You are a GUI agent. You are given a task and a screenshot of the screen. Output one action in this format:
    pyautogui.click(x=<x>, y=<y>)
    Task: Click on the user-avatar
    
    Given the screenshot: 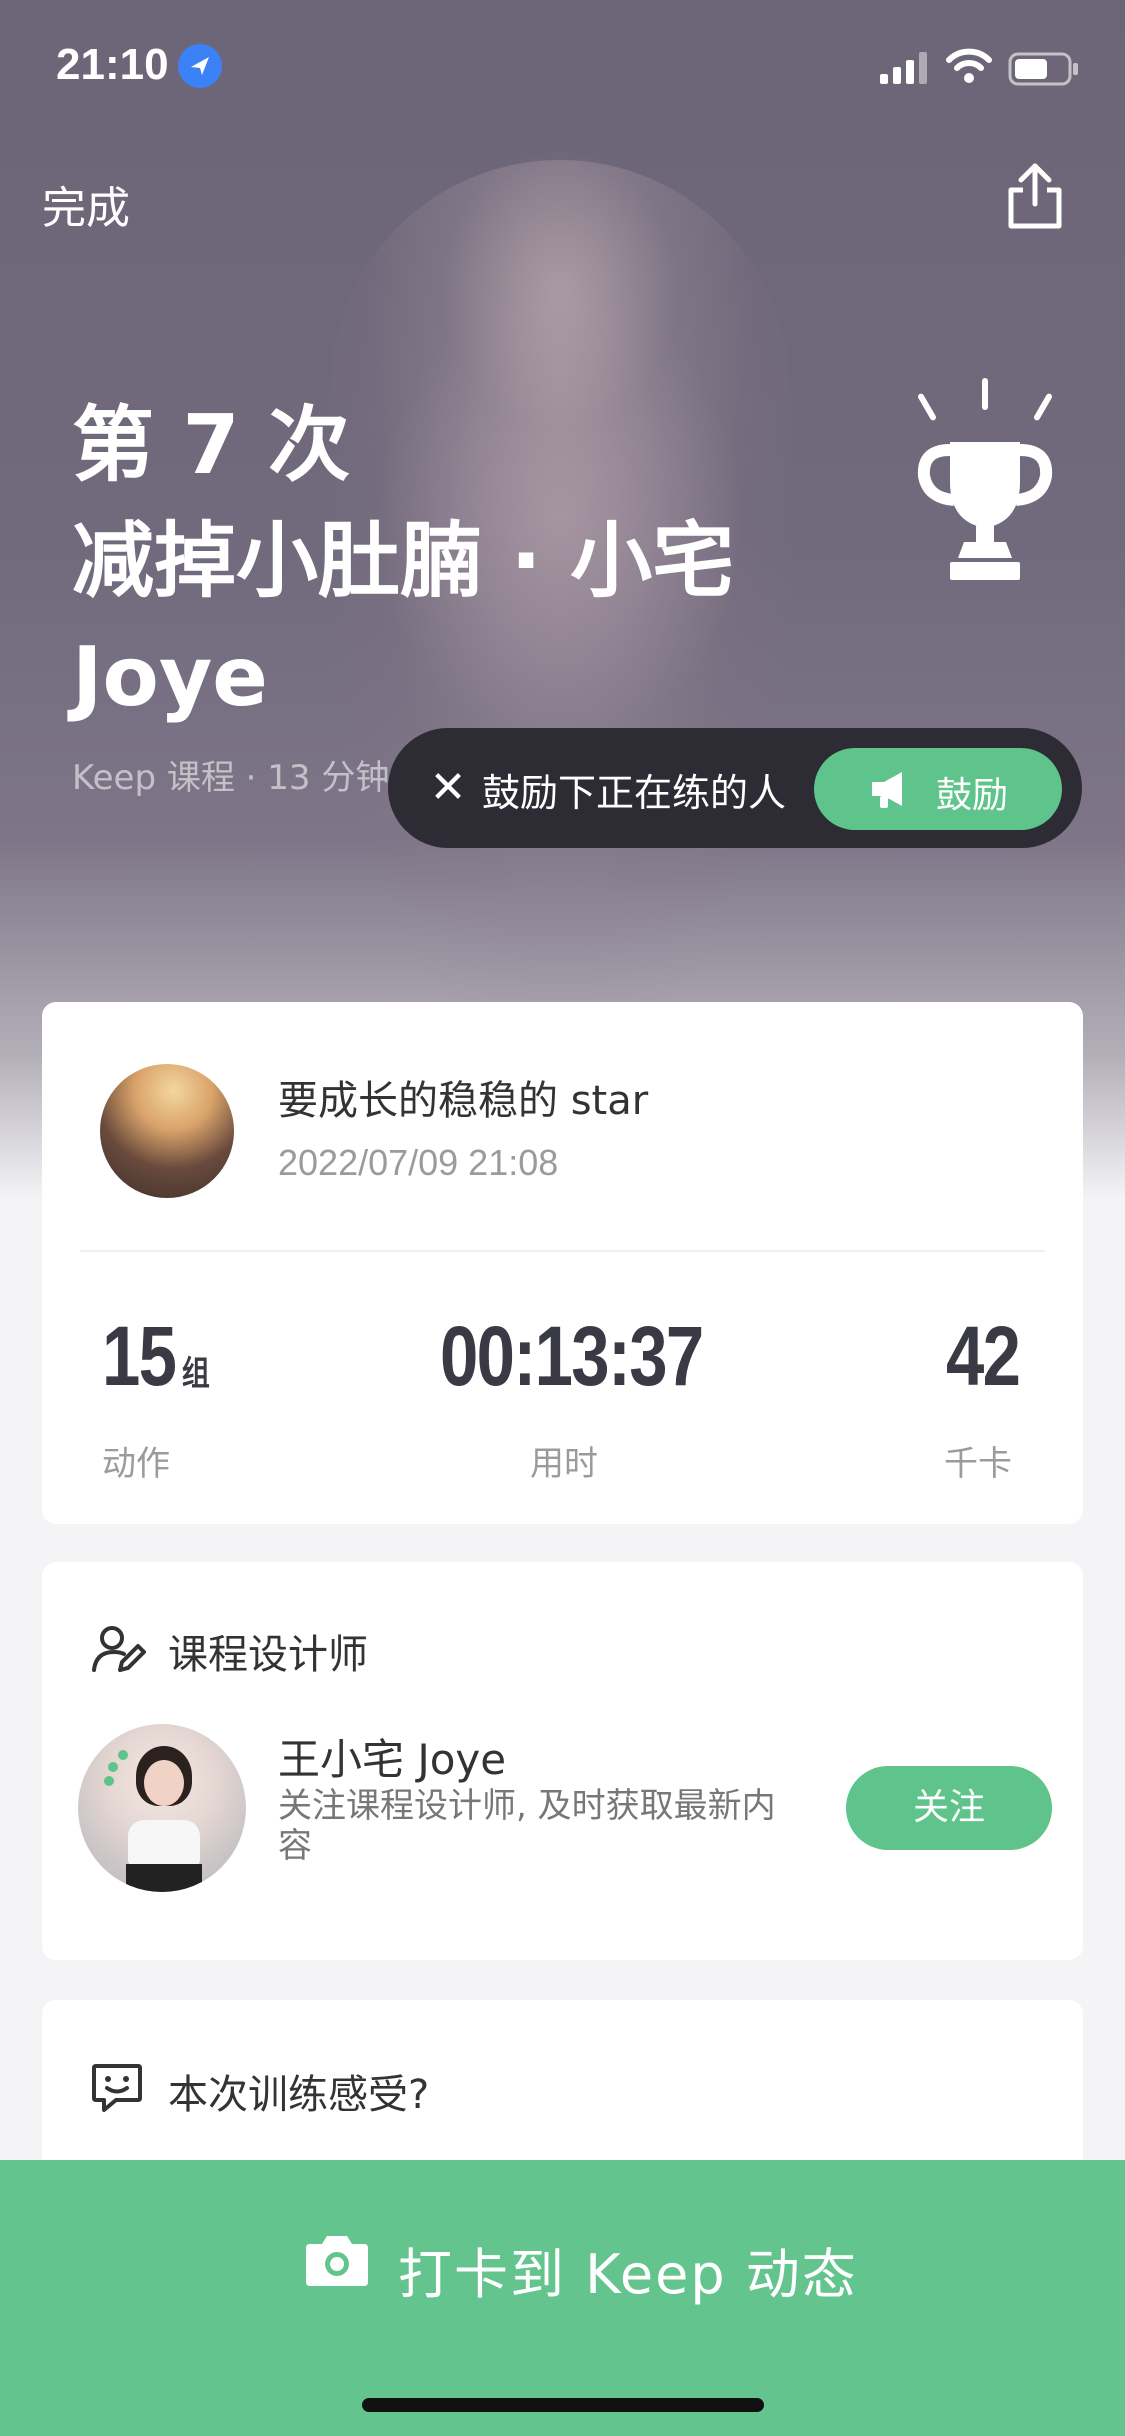 What is the action you would take?
    pyautogui.click(x=167, y=1131)
    